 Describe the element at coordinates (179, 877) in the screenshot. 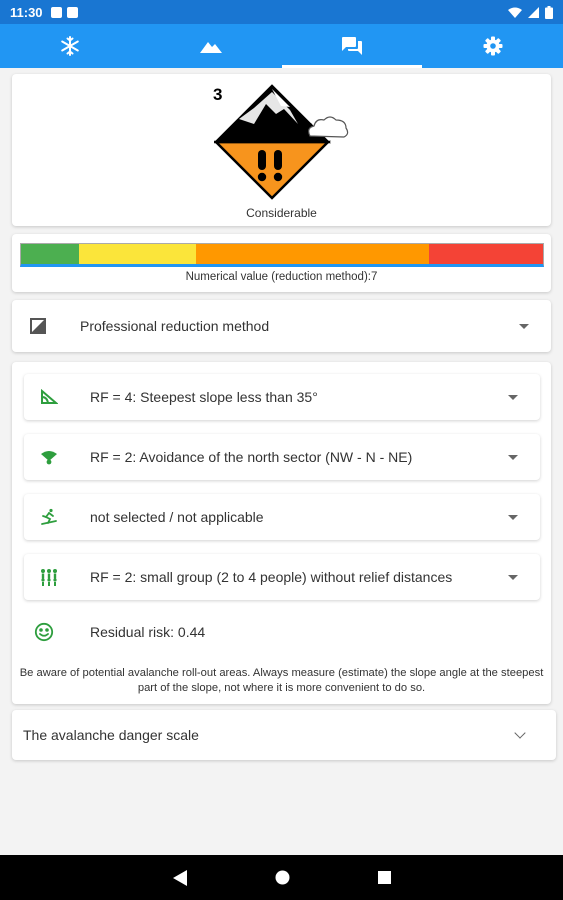

I see `back-icon` at that location.